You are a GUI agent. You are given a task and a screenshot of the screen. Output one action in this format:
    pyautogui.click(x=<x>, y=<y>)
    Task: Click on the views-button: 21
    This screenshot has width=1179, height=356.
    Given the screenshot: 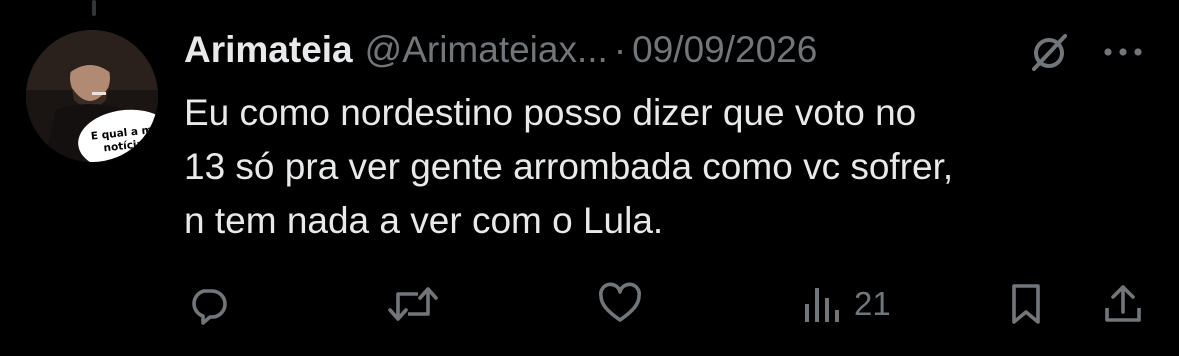 What is the action you would take?
    pyautogui.click(x=846, y=304)
    